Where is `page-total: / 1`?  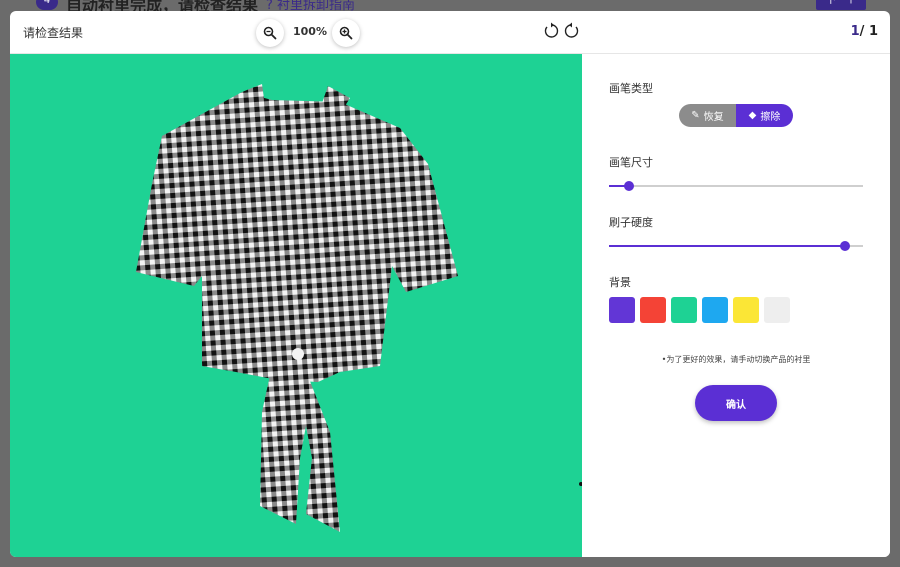 page-total: / 1 is located at coordinates (868, 31).